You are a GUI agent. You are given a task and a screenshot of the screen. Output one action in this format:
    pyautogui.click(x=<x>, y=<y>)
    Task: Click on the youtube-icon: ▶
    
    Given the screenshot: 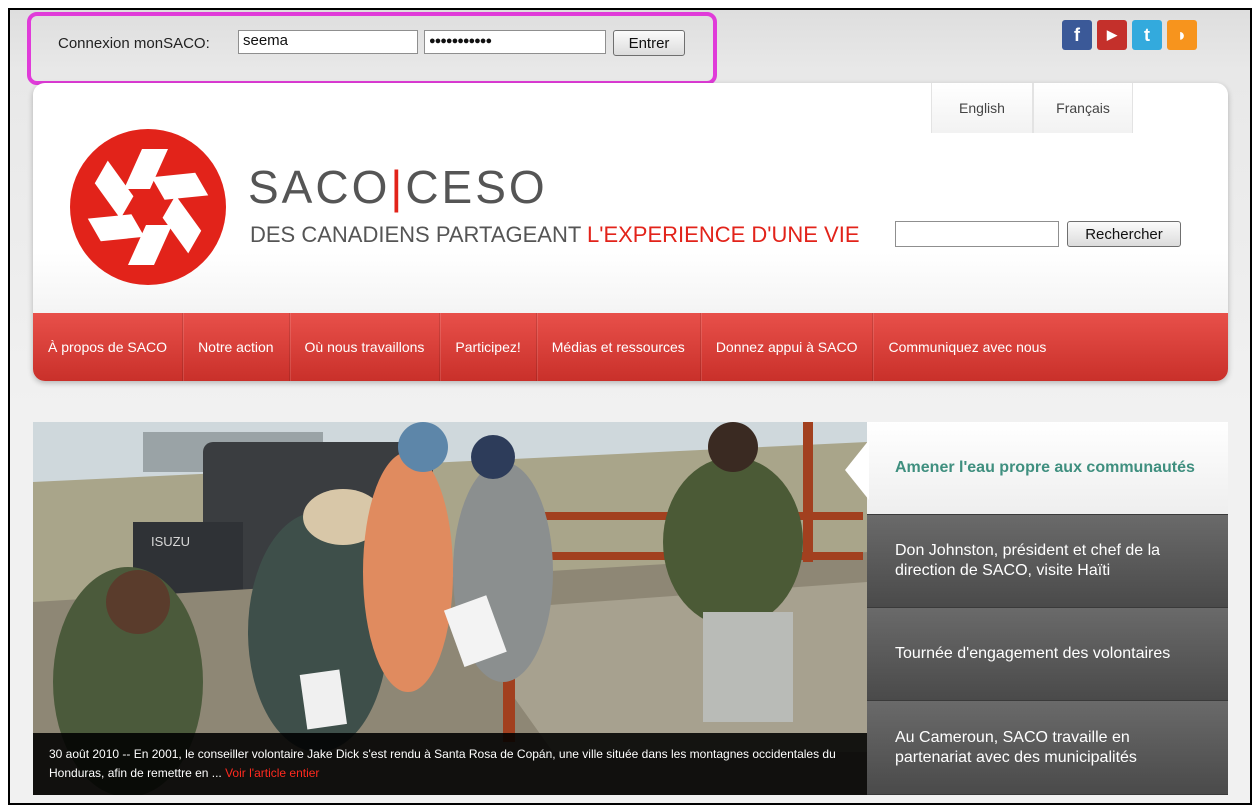 What is the action you would take?
    pyautogui.click(x=1112, y=35)
    